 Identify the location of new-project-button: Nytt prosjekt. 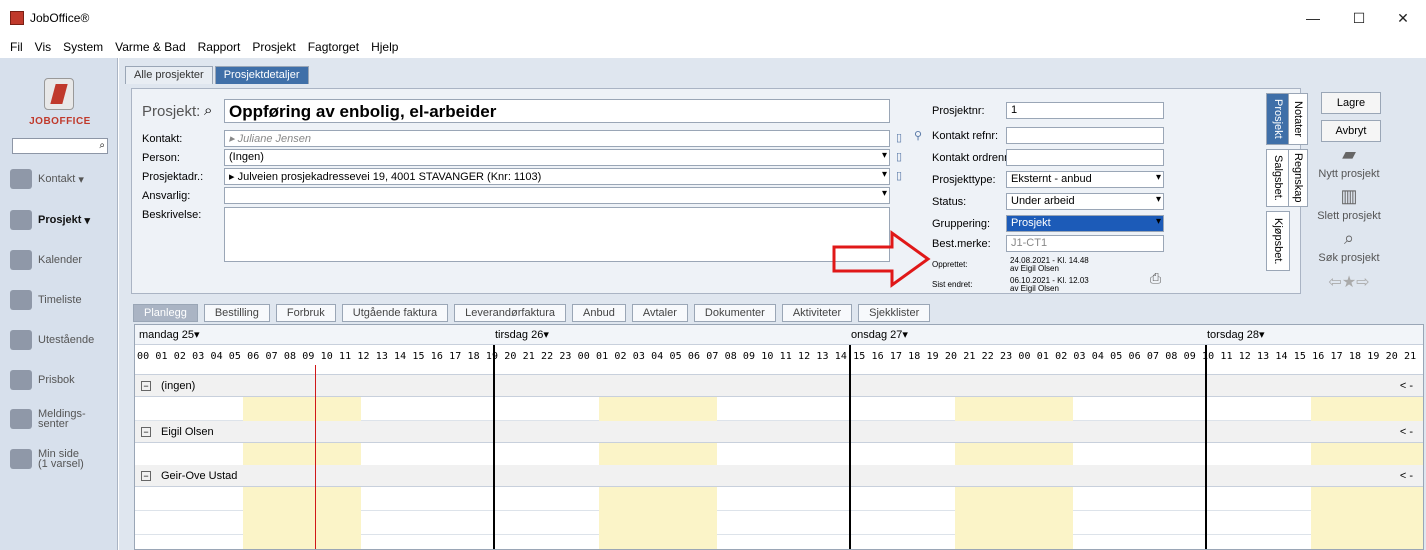
(1349, 174).